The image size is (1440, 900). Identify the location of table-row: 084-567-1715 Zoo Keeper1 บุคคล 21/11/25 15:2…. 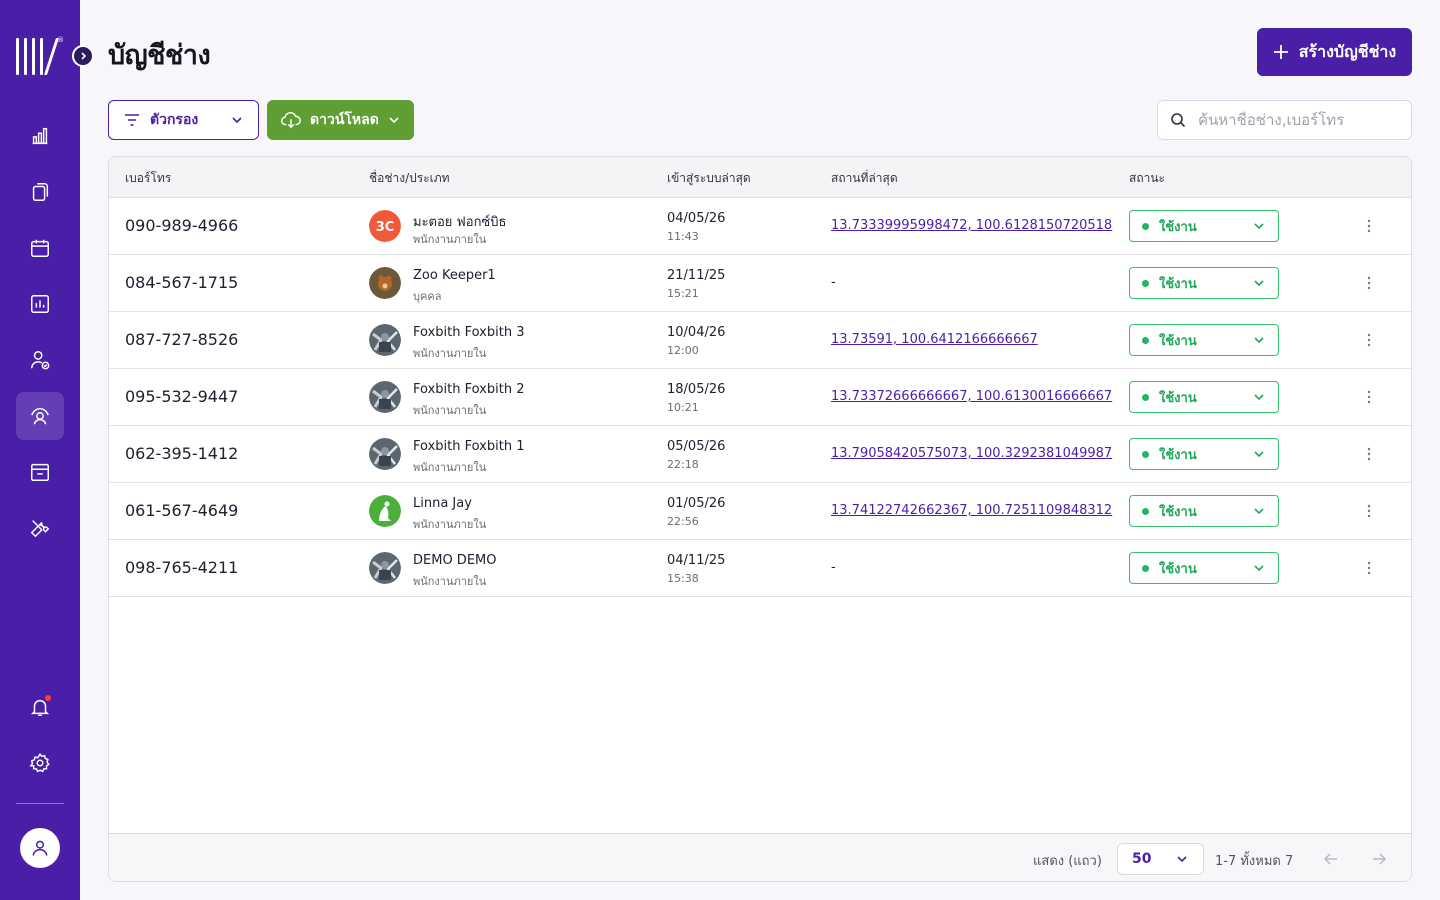
(760, 283).